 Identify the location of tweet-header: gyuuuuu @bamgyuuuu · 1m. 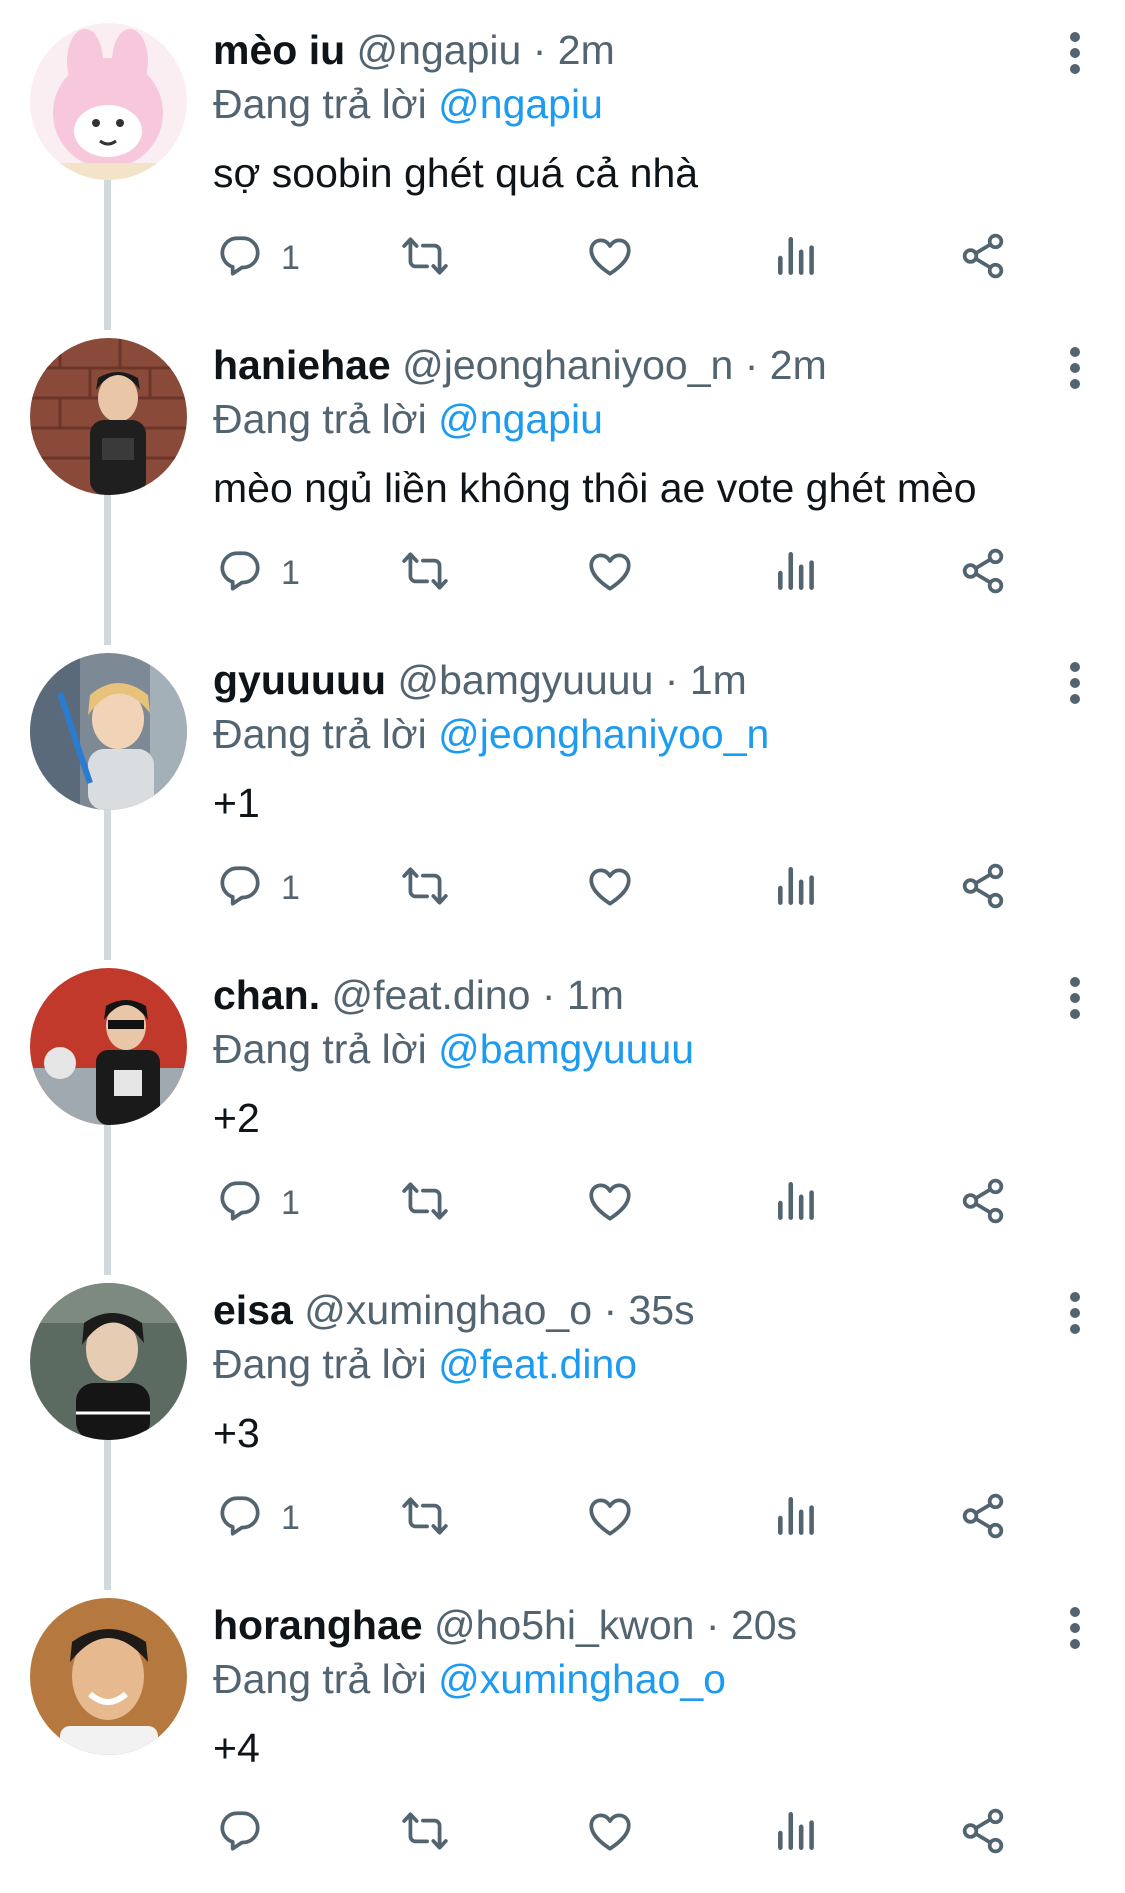
(480, 680).